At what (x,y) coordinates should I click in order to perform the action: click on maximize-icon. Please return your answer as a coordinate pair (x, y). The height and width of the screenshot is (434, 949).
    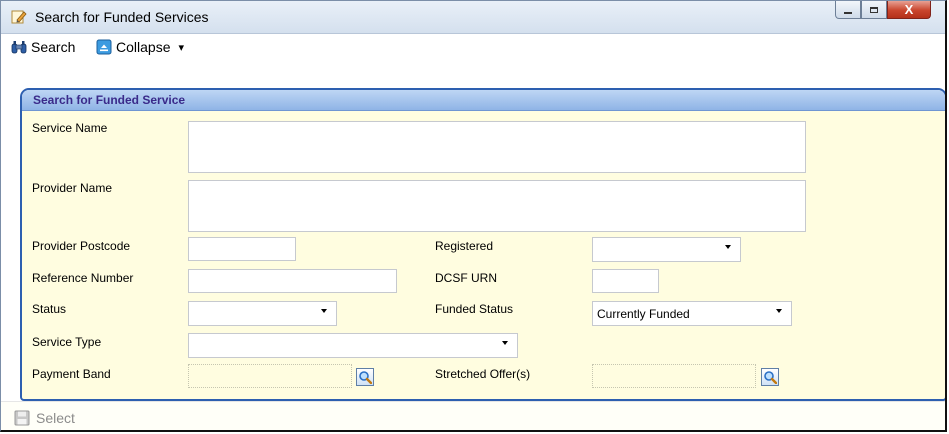
    Looking at the image, I should click on (874, 9).